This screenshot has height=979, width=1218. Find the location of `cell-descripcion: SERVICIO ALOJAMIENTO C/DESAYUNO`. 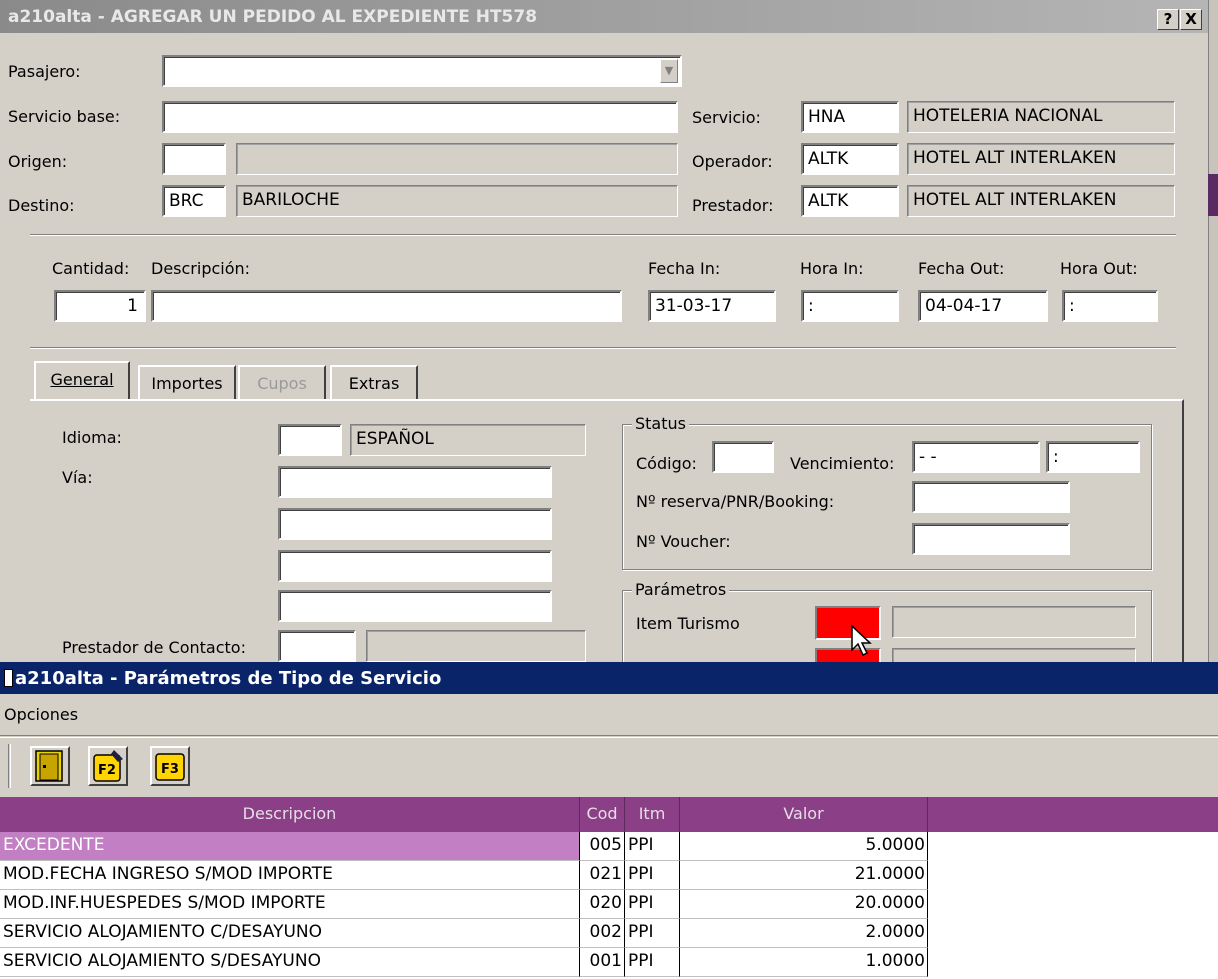

cell-descripcion: SERVICIO ALOJAMIENTO C/DESAYUNO is located at coordinates (290, 933).